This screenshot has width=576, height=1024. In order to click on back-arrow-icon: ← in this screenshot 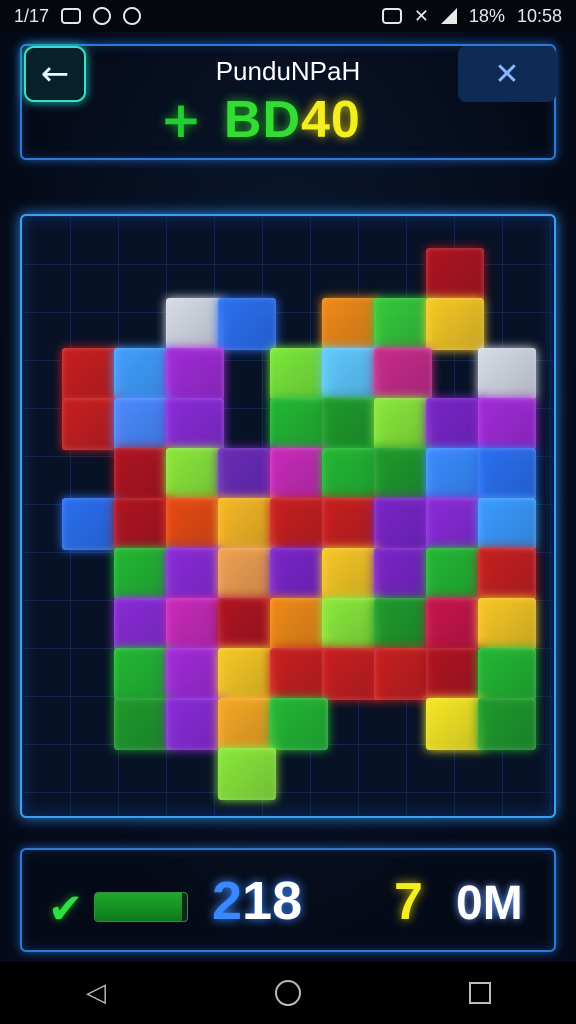, I will do `click(55, 74)`.